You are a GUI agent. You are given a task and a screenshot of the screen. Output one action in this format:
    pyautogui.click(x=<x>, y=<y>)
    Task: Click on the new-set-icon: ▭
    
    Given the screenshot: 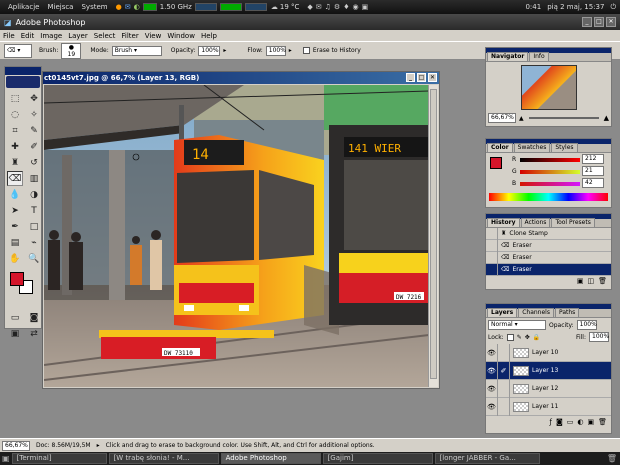 What is the action you would take?
    pyautogui.click(x=570, y=422)
    